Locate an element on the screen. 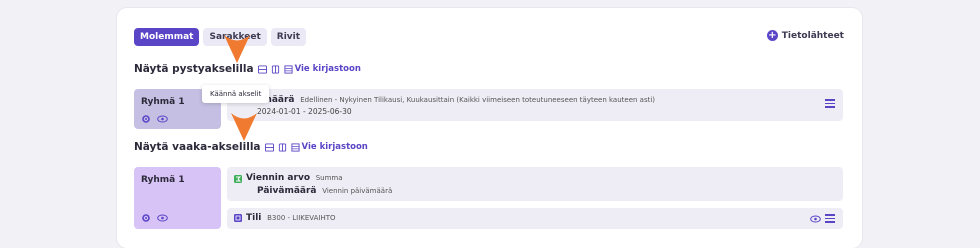 This screenshot has width=980, height=248. date-range: 2024-01-01 - 2025-06-30 is located at coordinates (304, 111).